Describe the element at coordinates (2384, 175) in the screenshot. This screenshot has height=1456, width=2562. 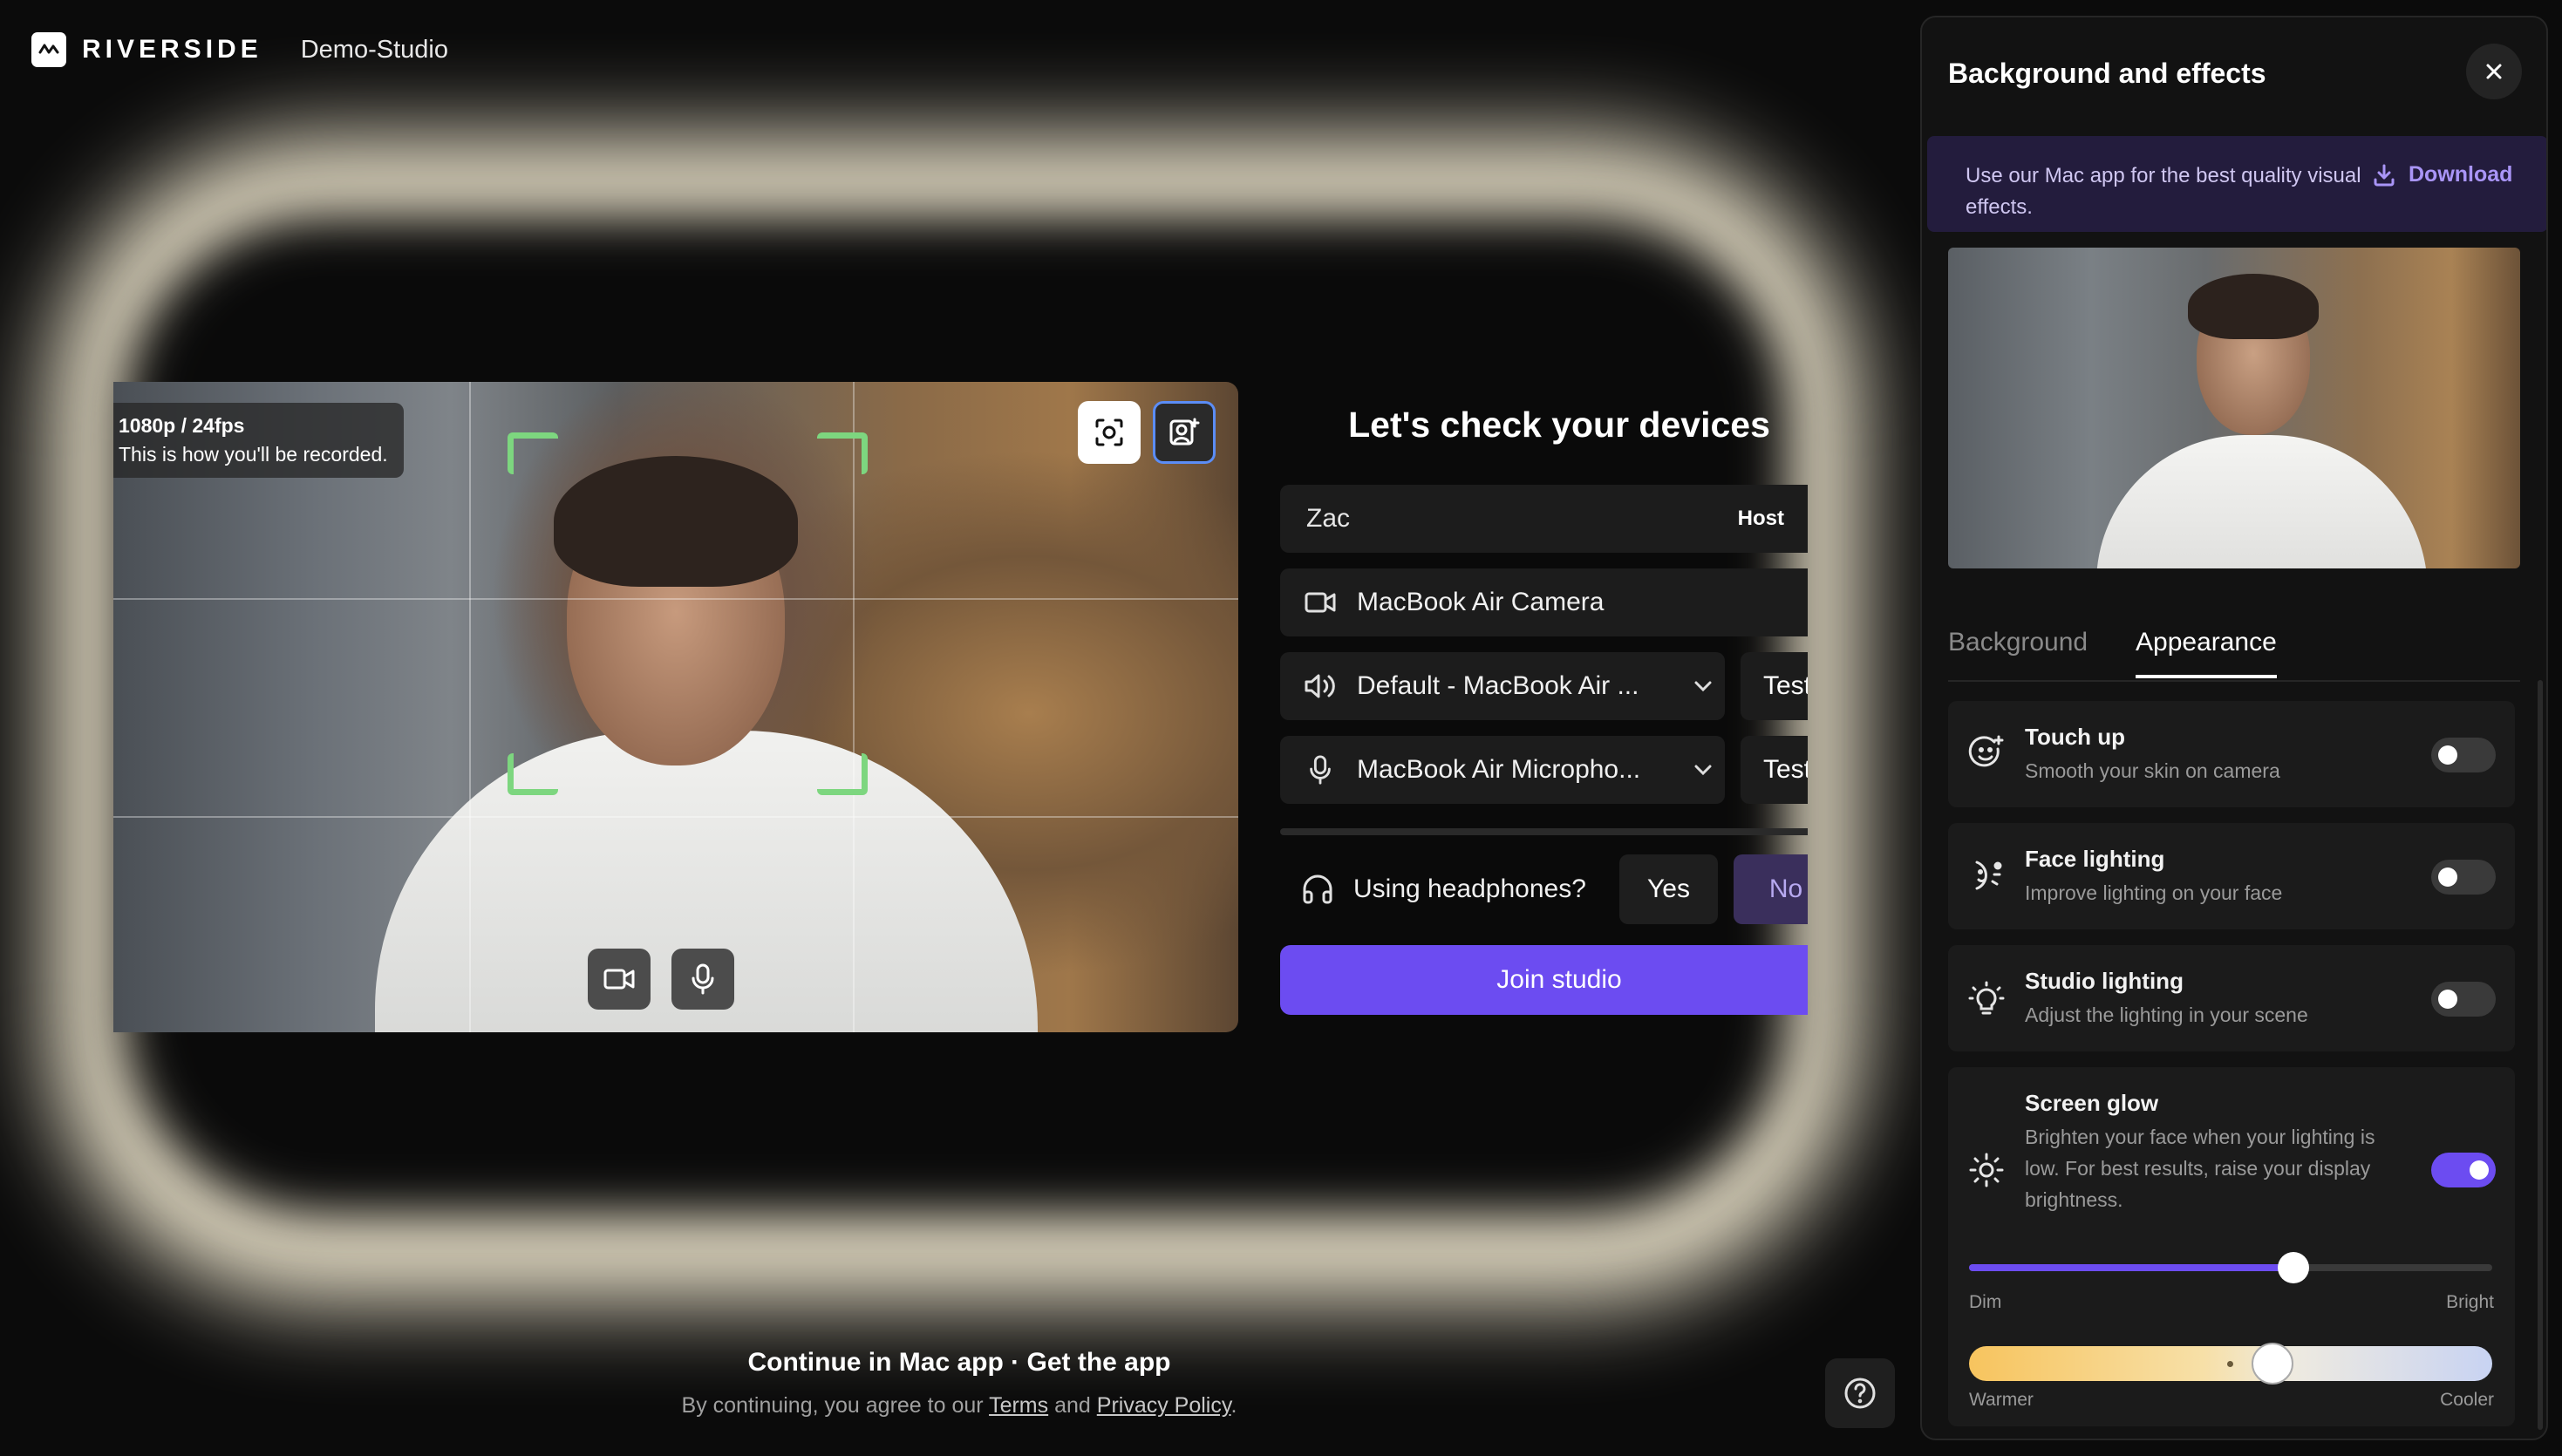
I see `download-icon` at that location.